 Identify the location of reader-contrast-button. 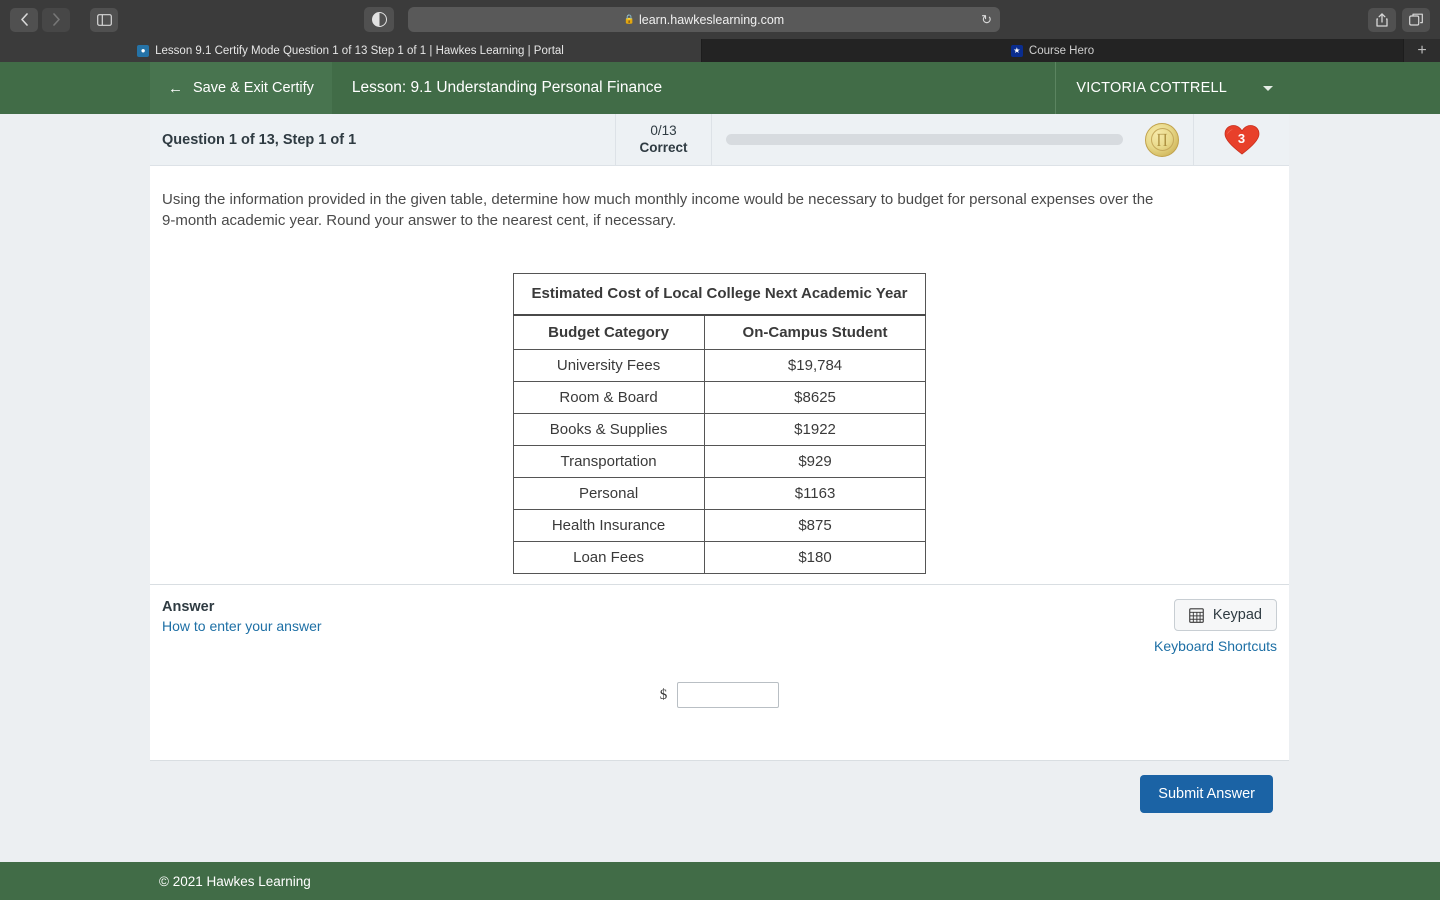
(379, 19).